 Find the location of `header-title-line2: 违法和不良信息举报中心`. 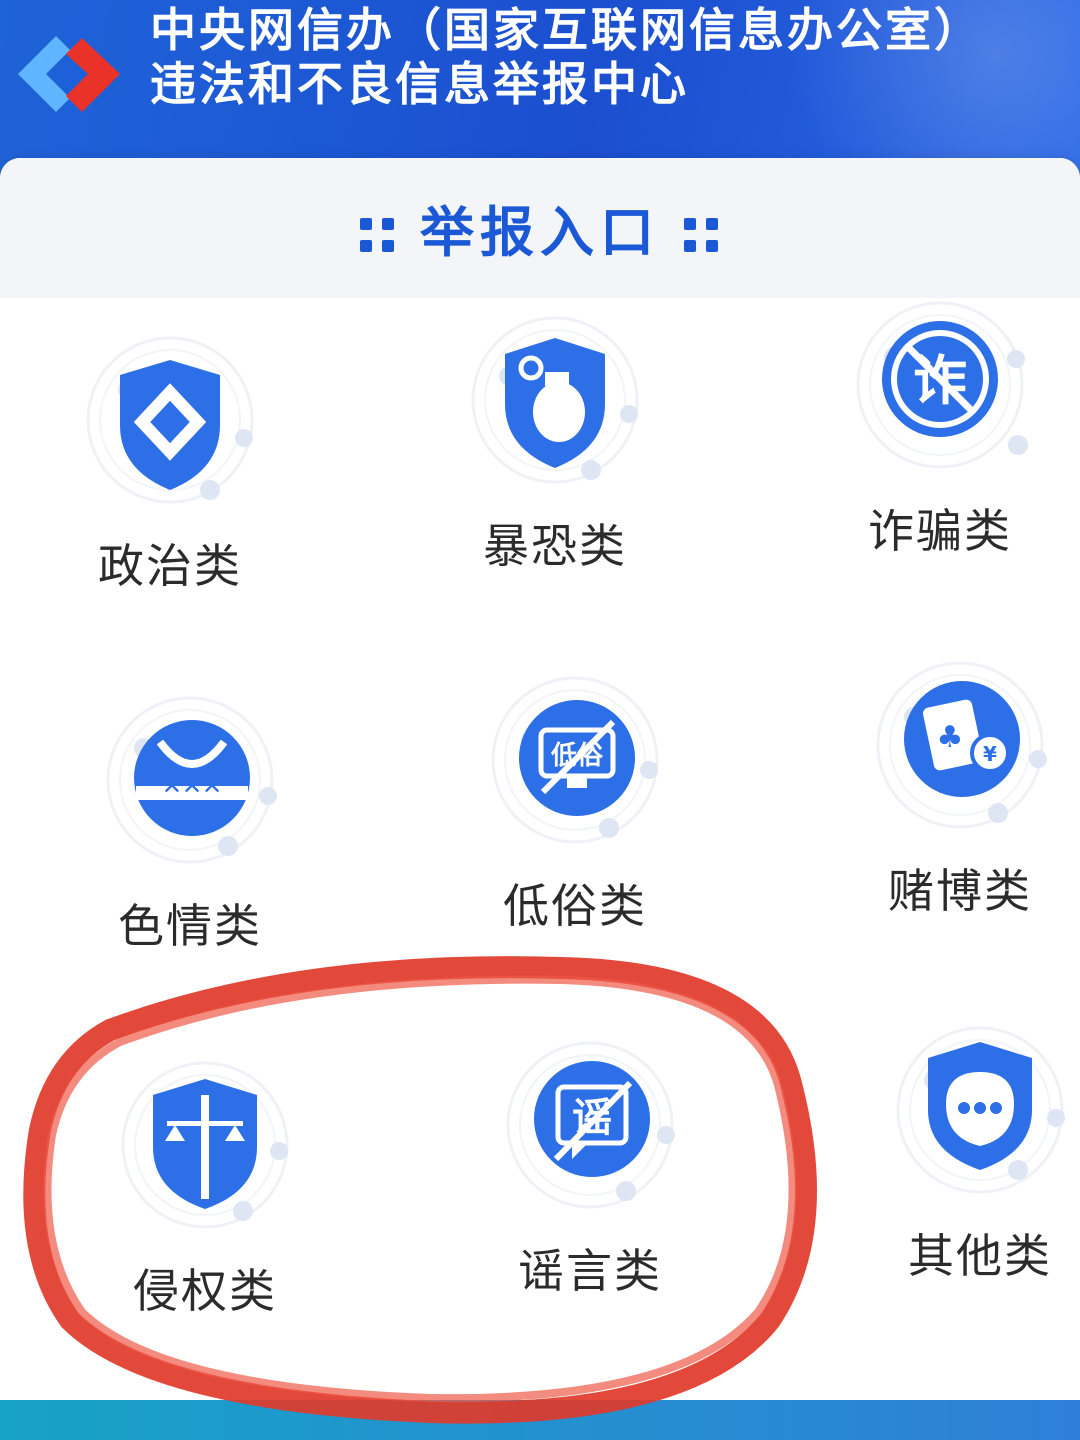

header-title-line2: 违法和不良信息举报中心 is located at coordinates (419, 84).